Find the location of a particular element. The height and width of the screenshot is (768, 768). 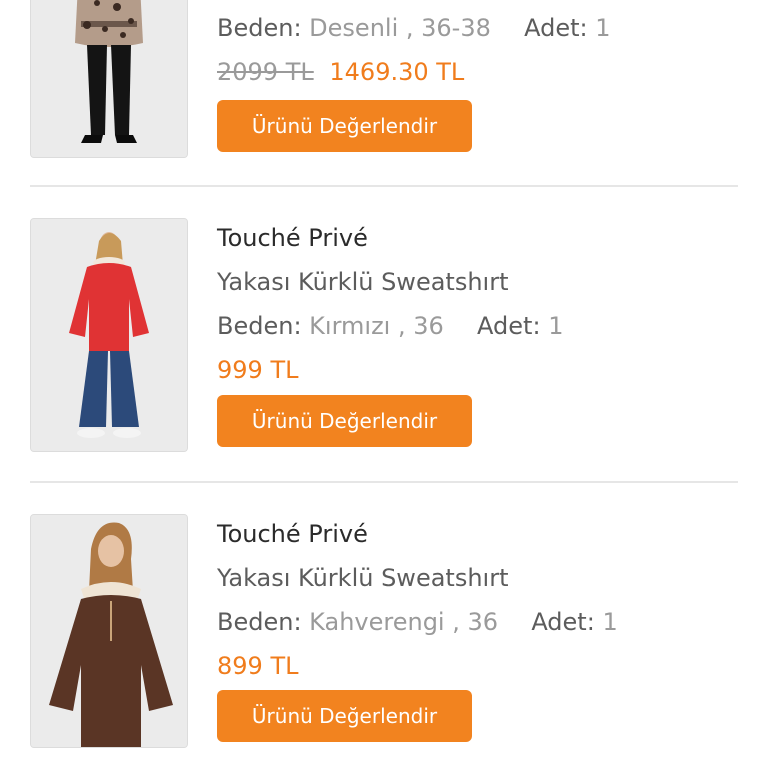

size-value: Desenli , 36-38 is located at coordinates (400, 28).